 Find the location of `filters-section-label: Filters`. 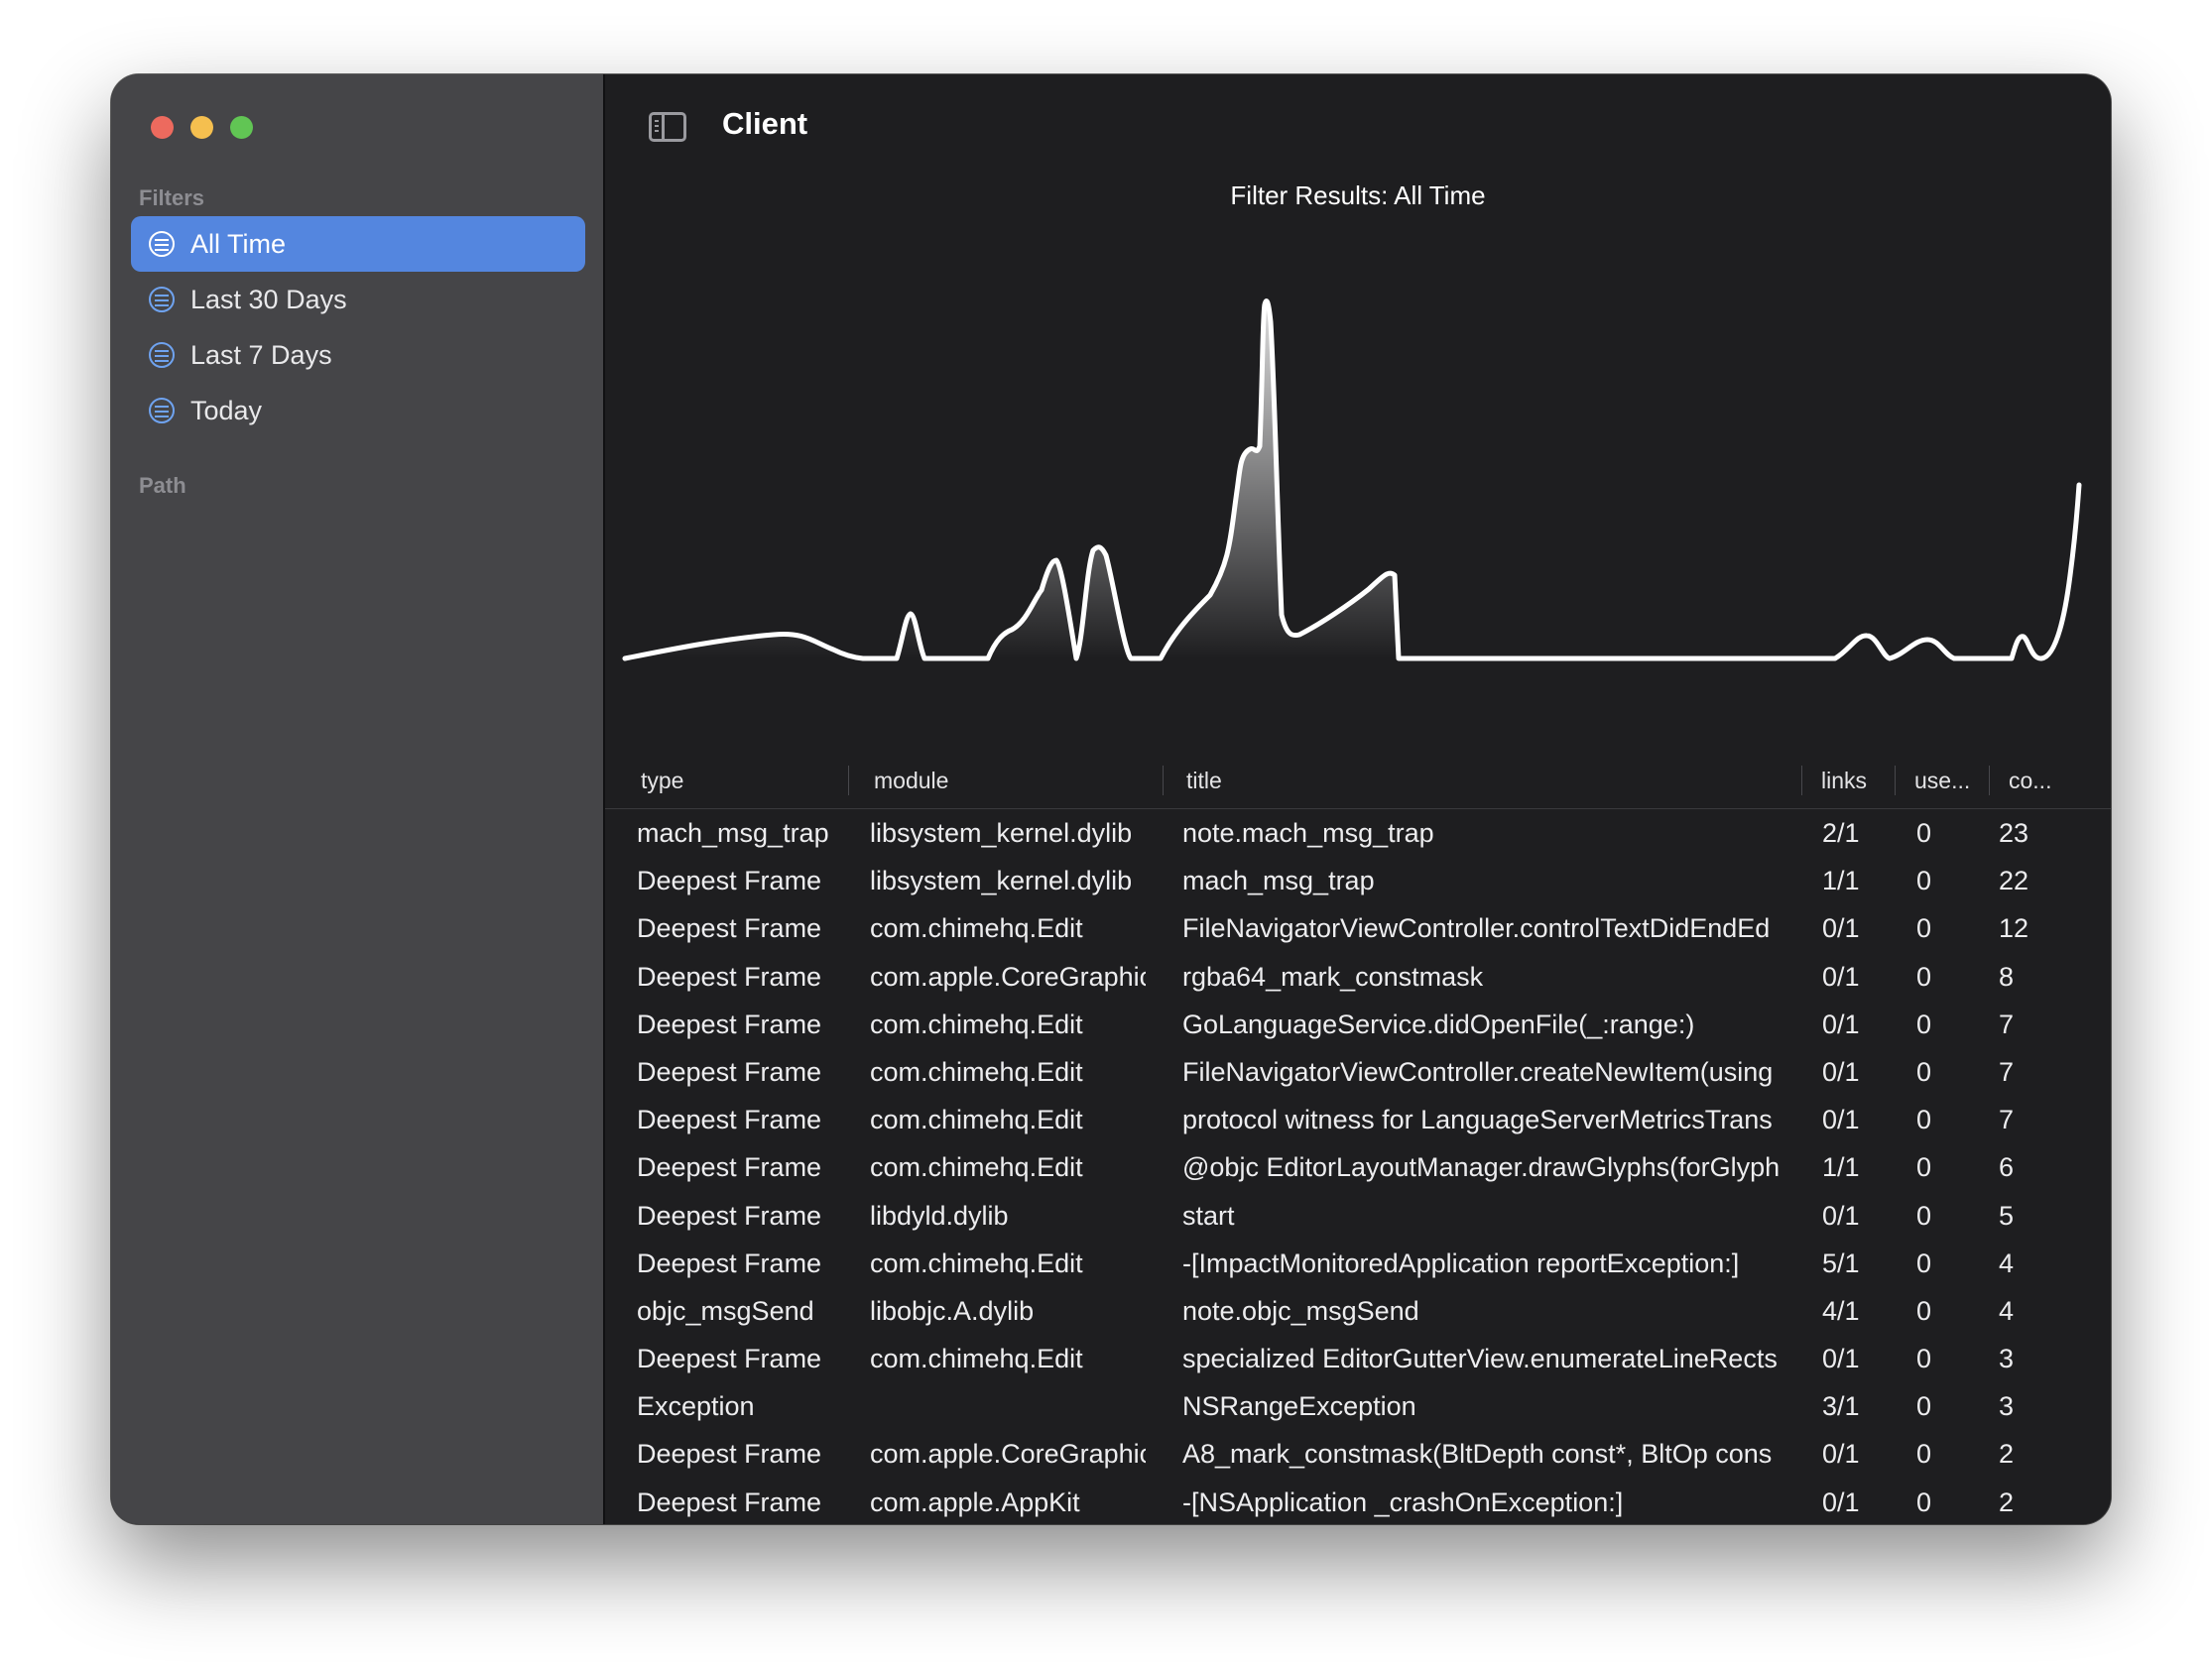

filters-section-label: Filters is located at coordinates (172, 197).